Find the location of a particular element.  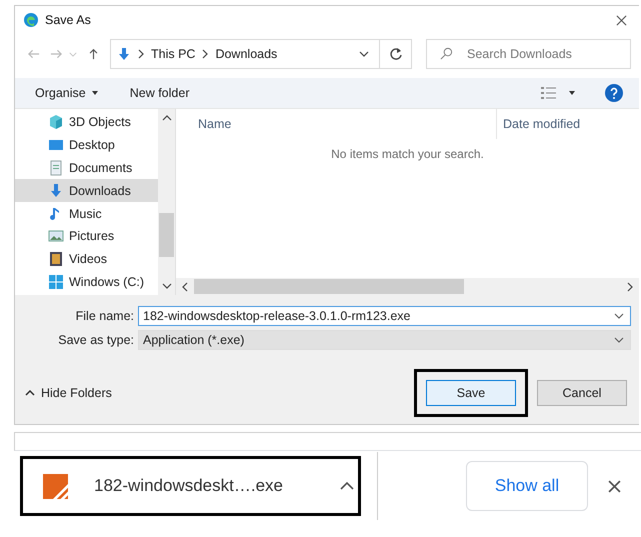

help-icon is located at coordinates (614, 93).